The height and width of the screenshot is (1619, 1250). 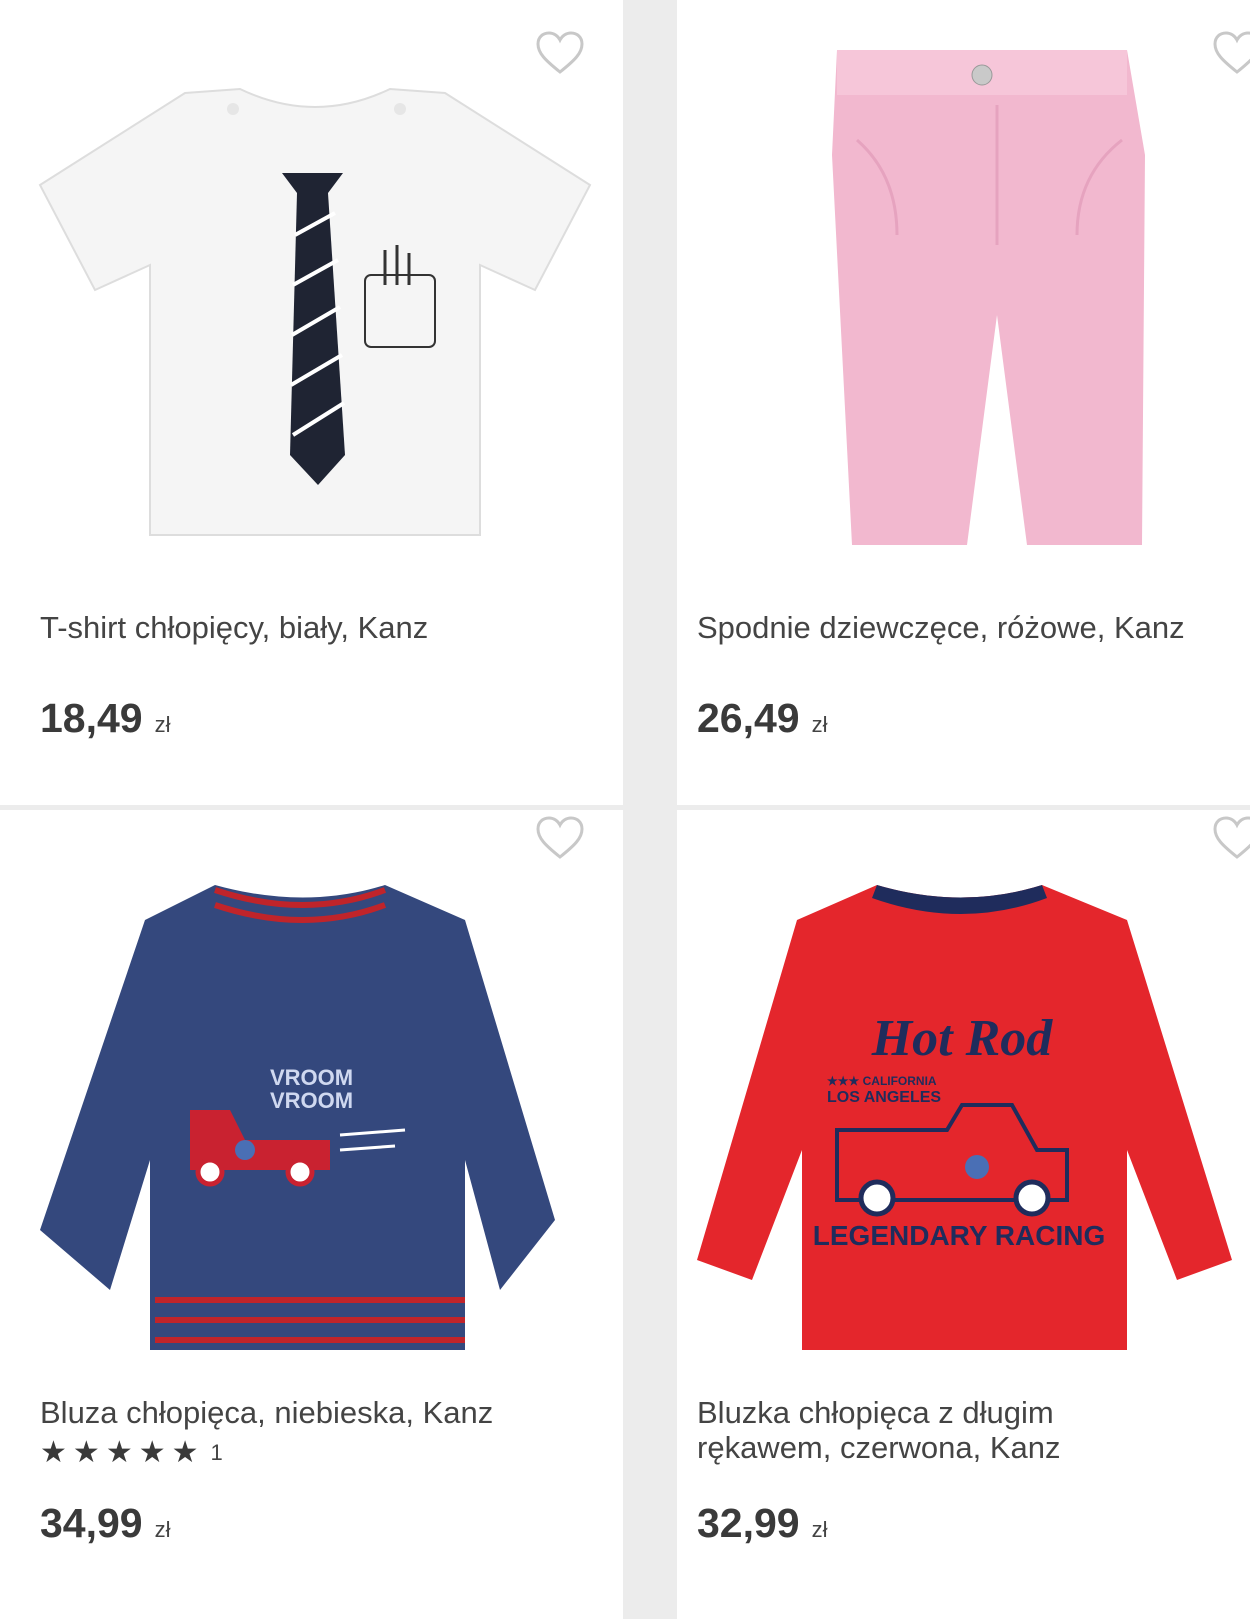 What do you see at coordinates (311, 1100) in the screenshot?
I see `sweatshirt-print-line2: VROOM` at bounding box center [311, 1100].